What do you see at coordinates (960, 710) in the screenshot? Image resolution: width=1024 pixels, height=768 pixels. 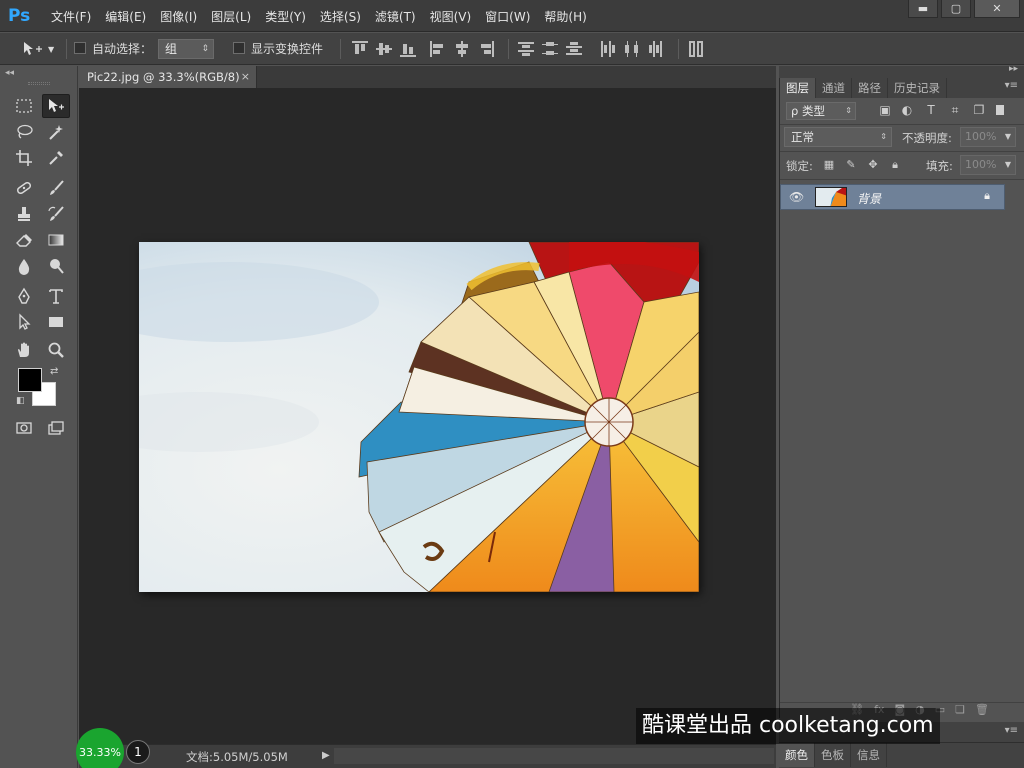 I see `new-layer-icon: ❏` at bounding box center [960, 710].